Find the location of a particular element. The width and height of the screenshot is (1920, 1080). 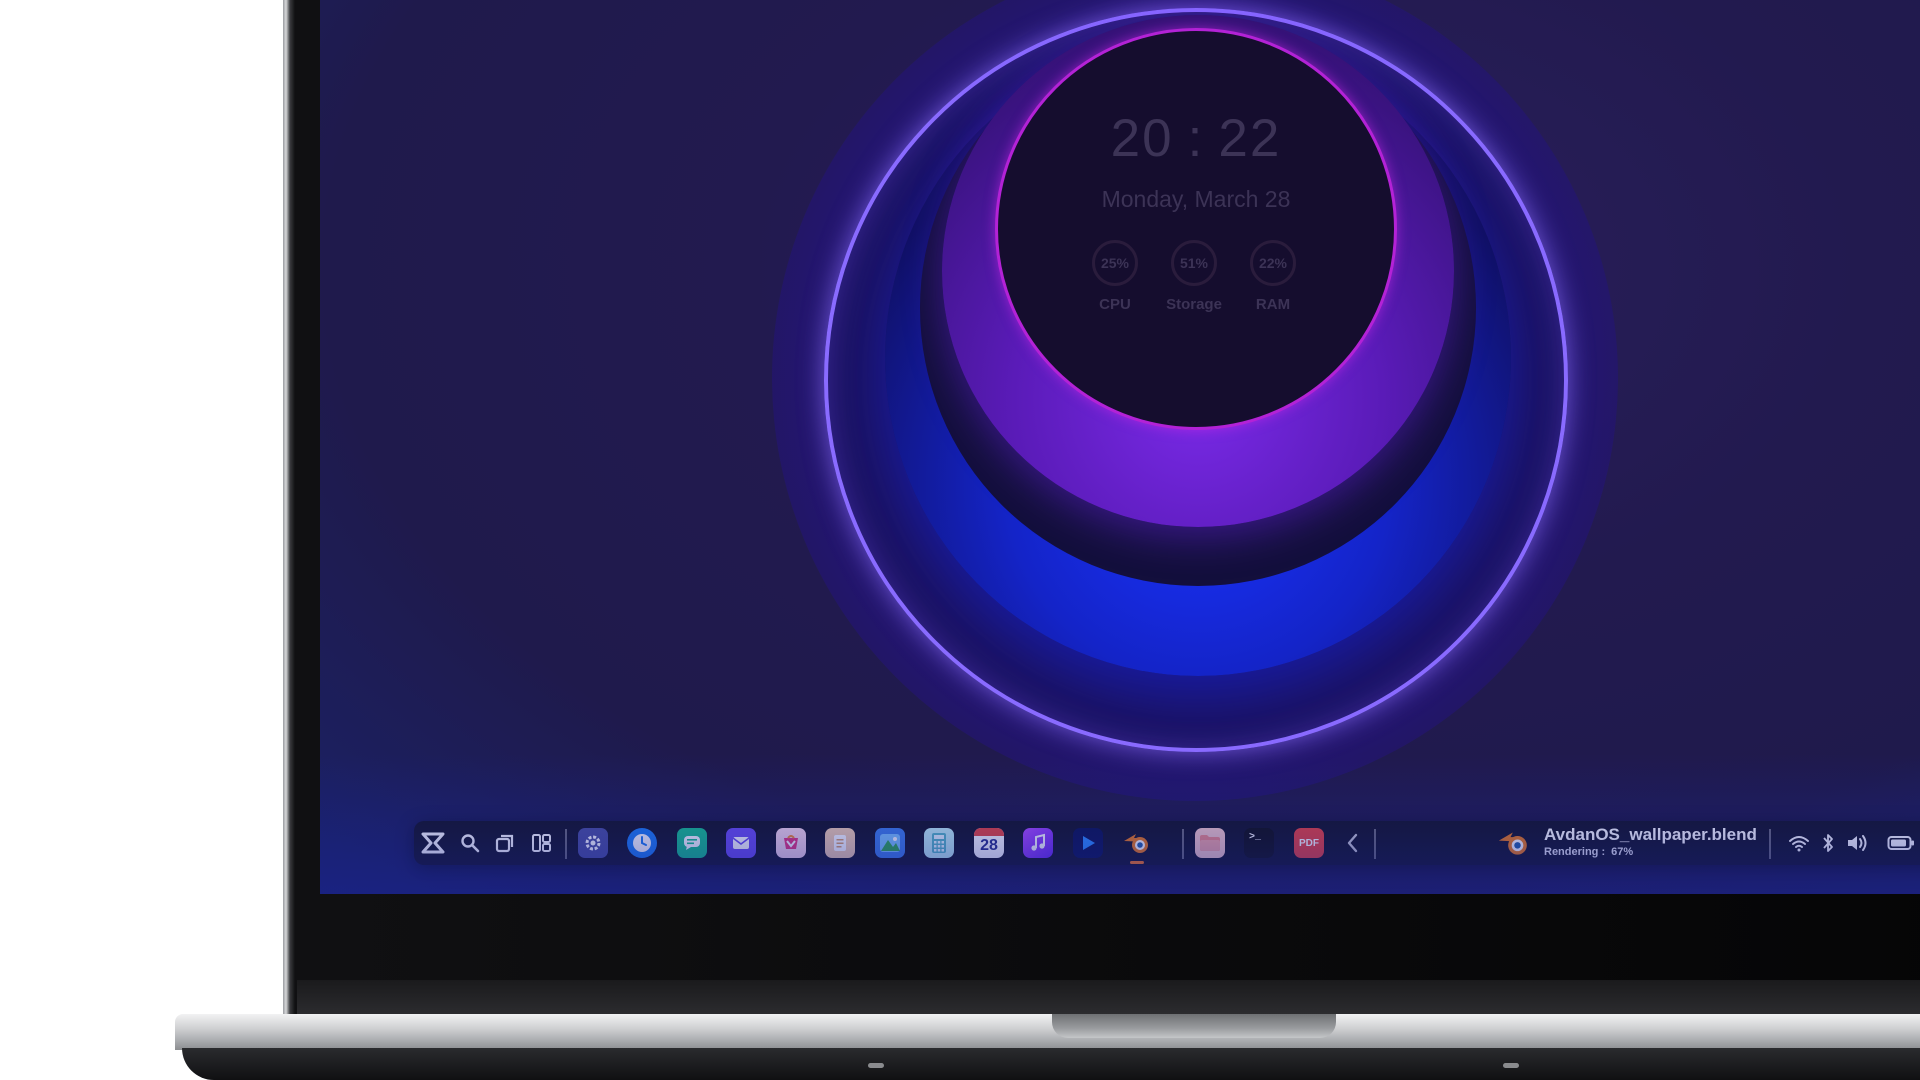

photos-icon is located at coordinates (890, 843).